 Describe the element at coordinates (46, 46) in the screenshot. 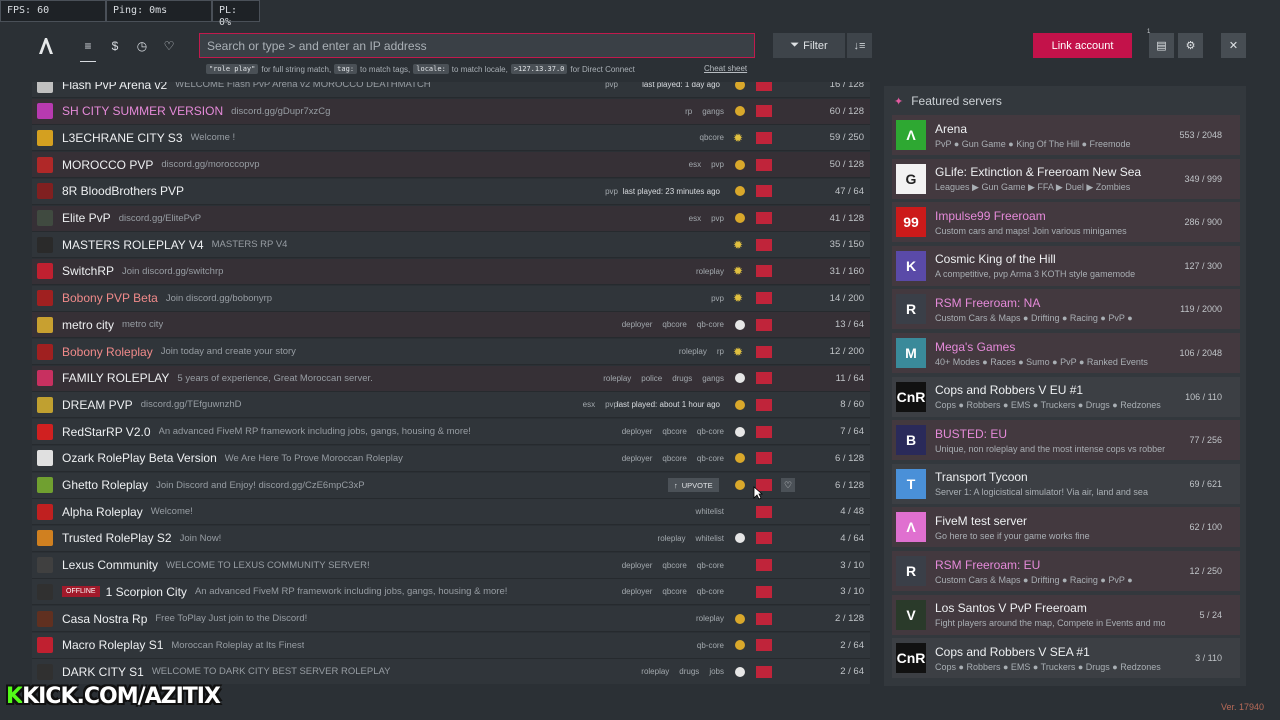

I see `fivem-logo-icon` at that location.